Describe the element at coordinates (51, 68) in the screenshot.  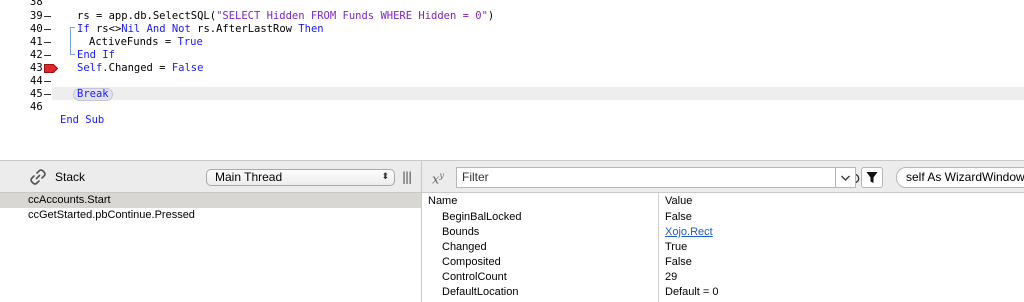
I see `breakpoint-icon` at that location.